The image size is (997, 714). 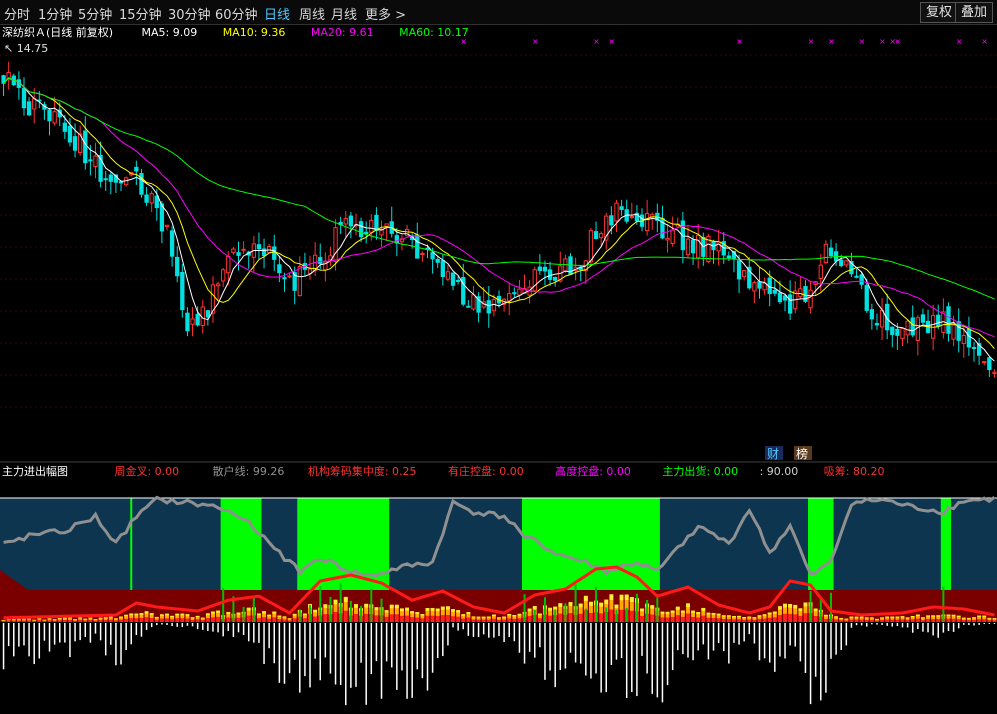 What do you see at coordinates (312, 13) in the screenshot?
I see `period-tab-weekly: 周线` at bounding box center [312, 13].